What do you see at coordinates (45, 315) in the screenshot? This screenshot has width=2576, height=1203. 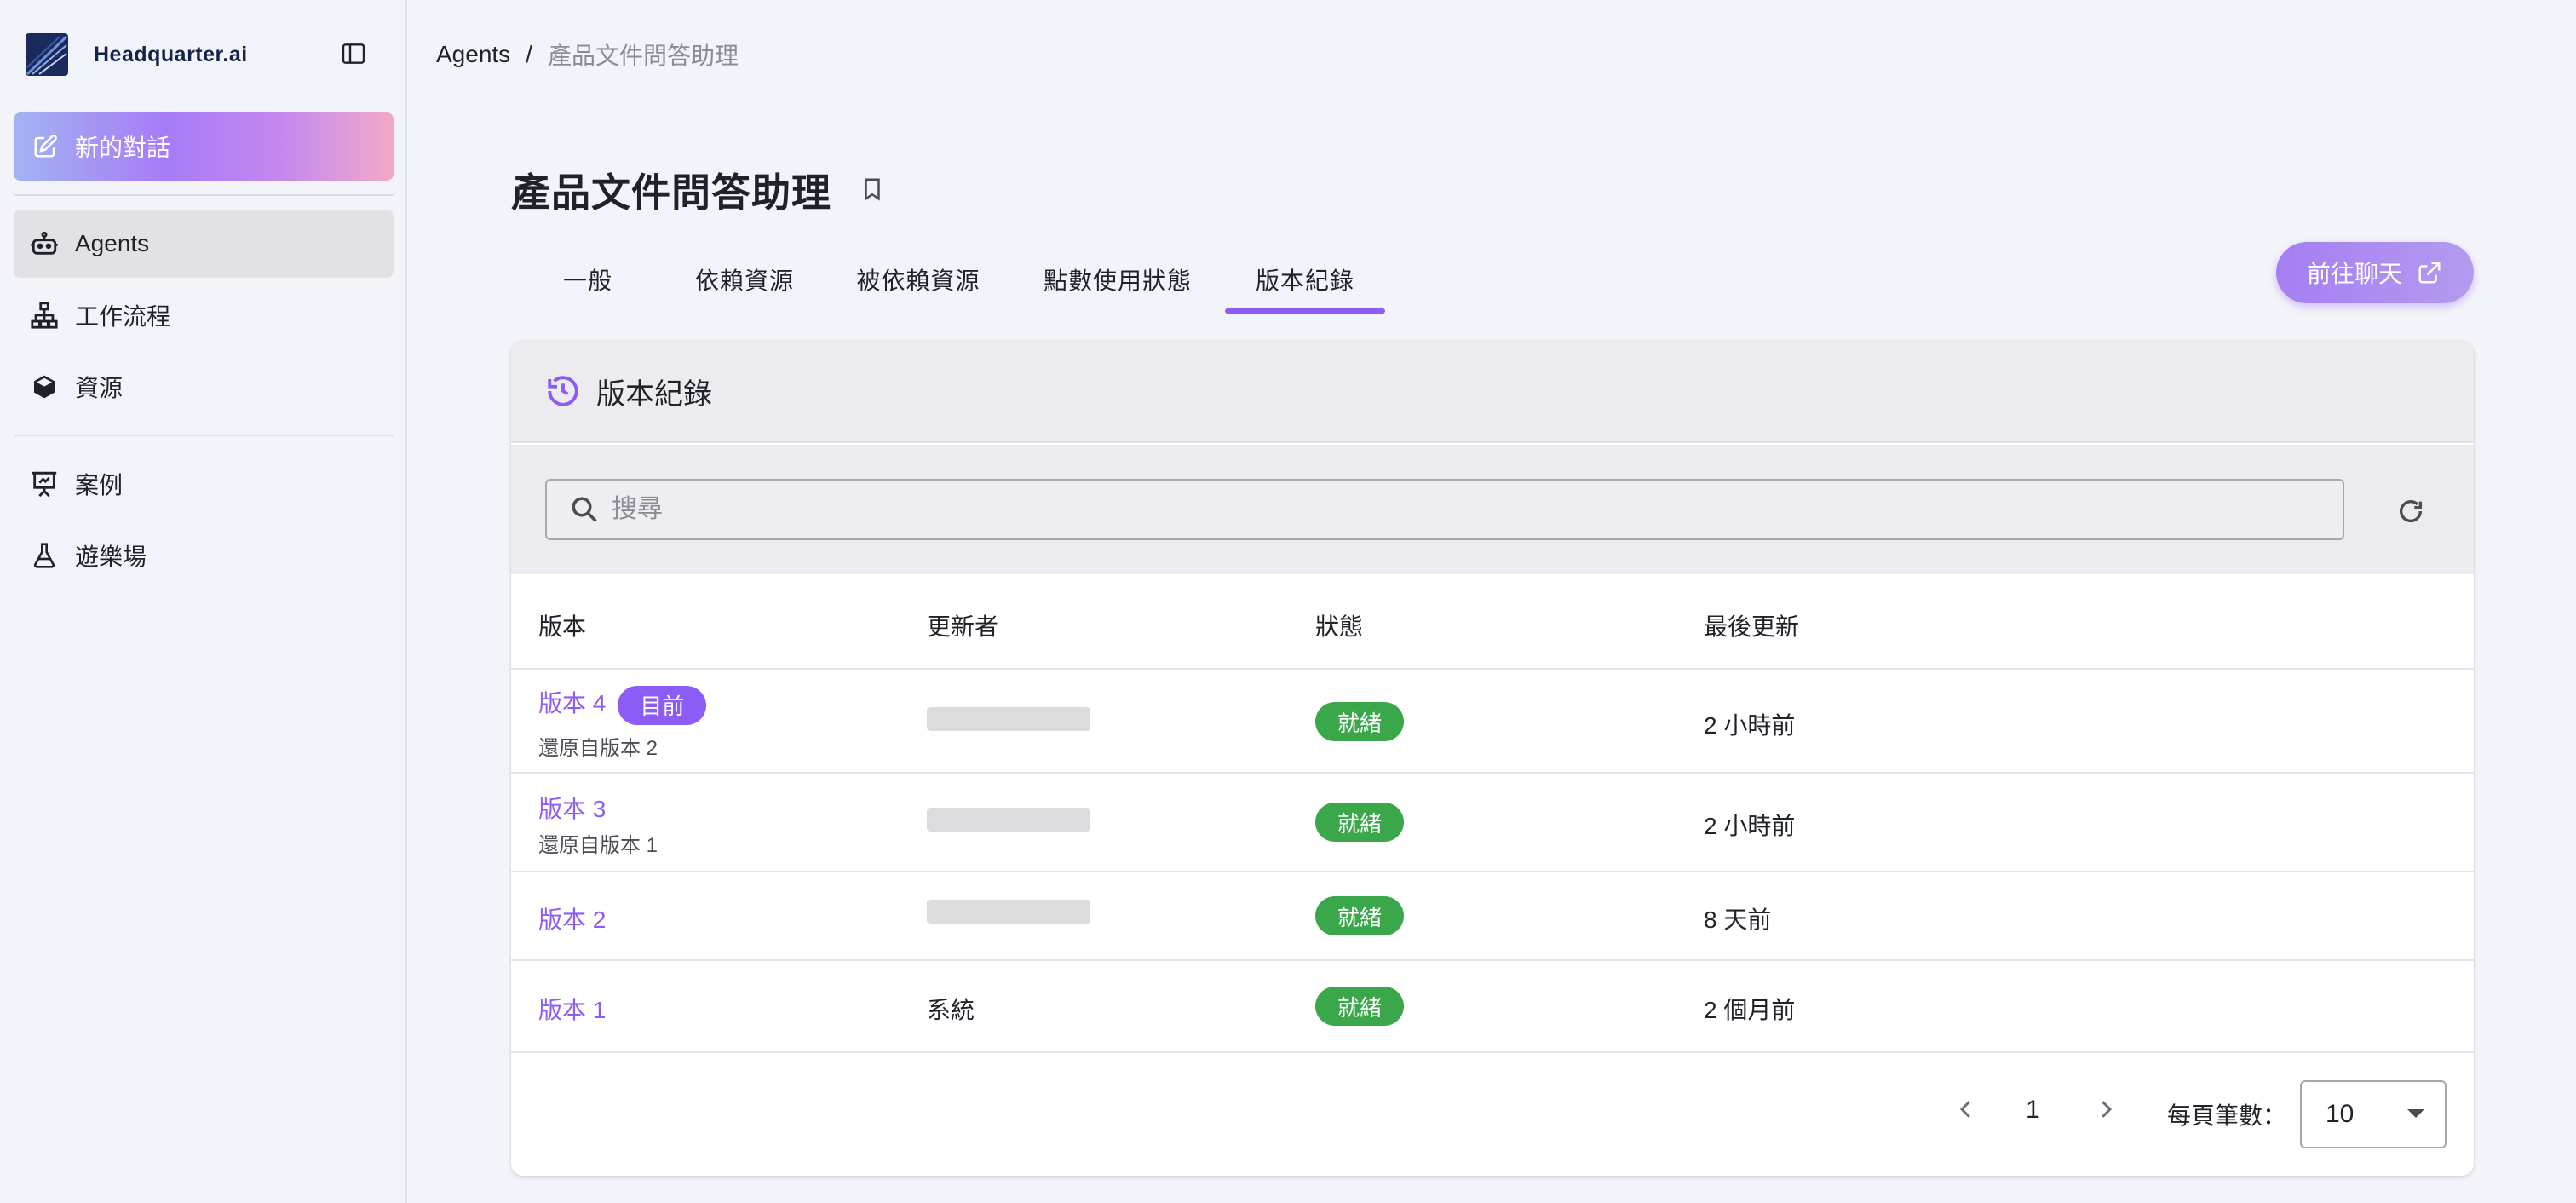 I see `workflow-icon` at bounding box center [45, 315].